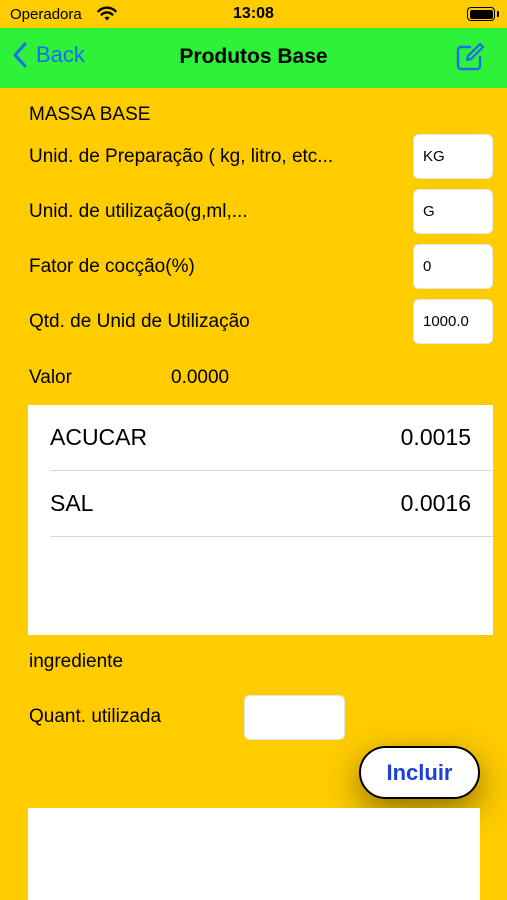 The width and height of the screenshot is (507, 900). Describe the element at coordinates (95, 716) in the screenshot. I see `quantity-used-label: Quant. utilizada` at that location.